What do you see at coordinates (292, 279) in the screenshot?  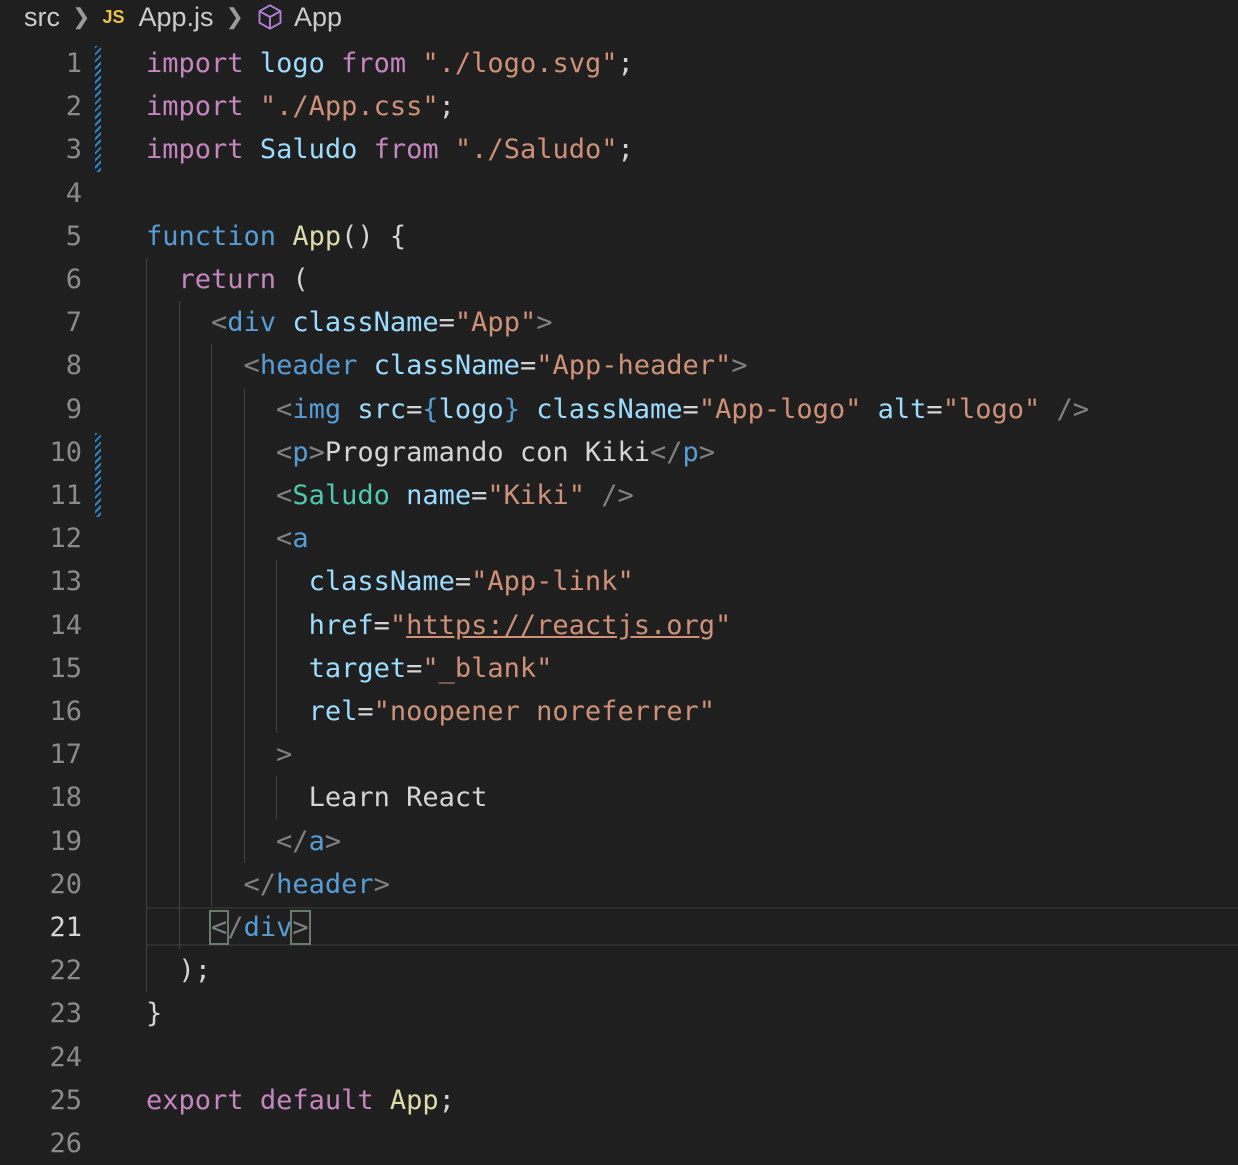 I see `code-token: (` at bounding box center [292, 279].